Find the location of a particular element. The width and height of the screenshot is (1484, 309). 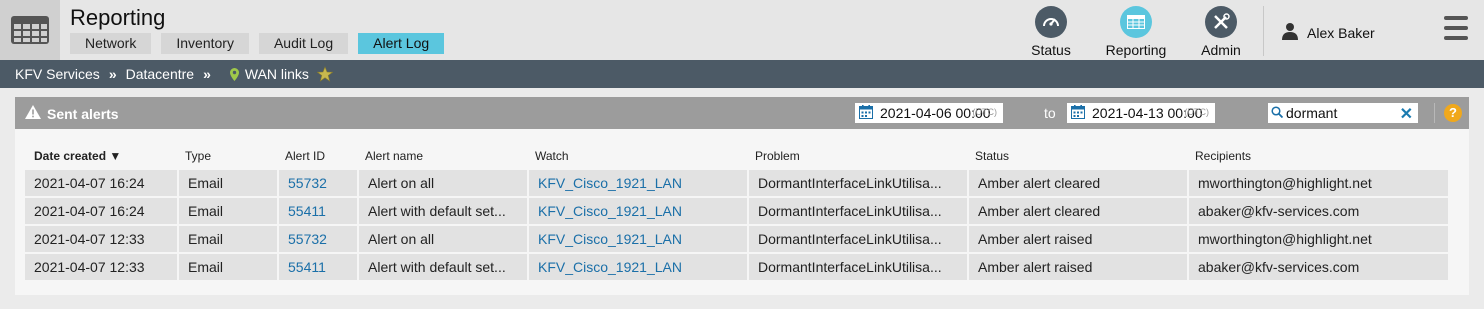

search-field: ✕ is located at coordinates (1343, 113).